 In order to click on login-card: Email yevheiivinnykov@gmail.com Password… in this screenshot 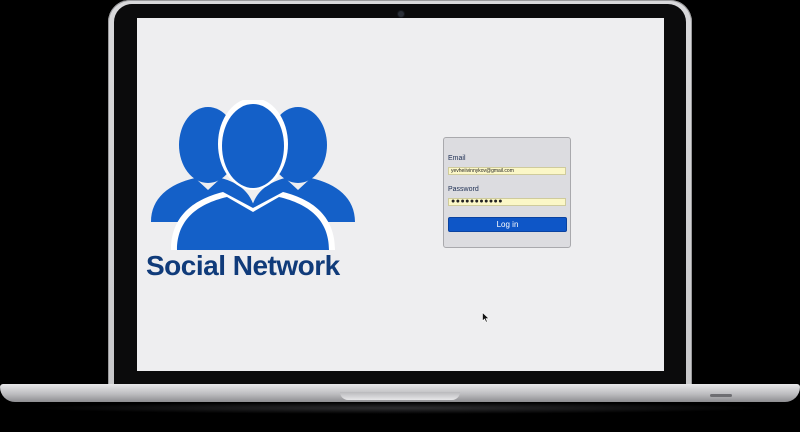, I will do `click(507, 192)`.